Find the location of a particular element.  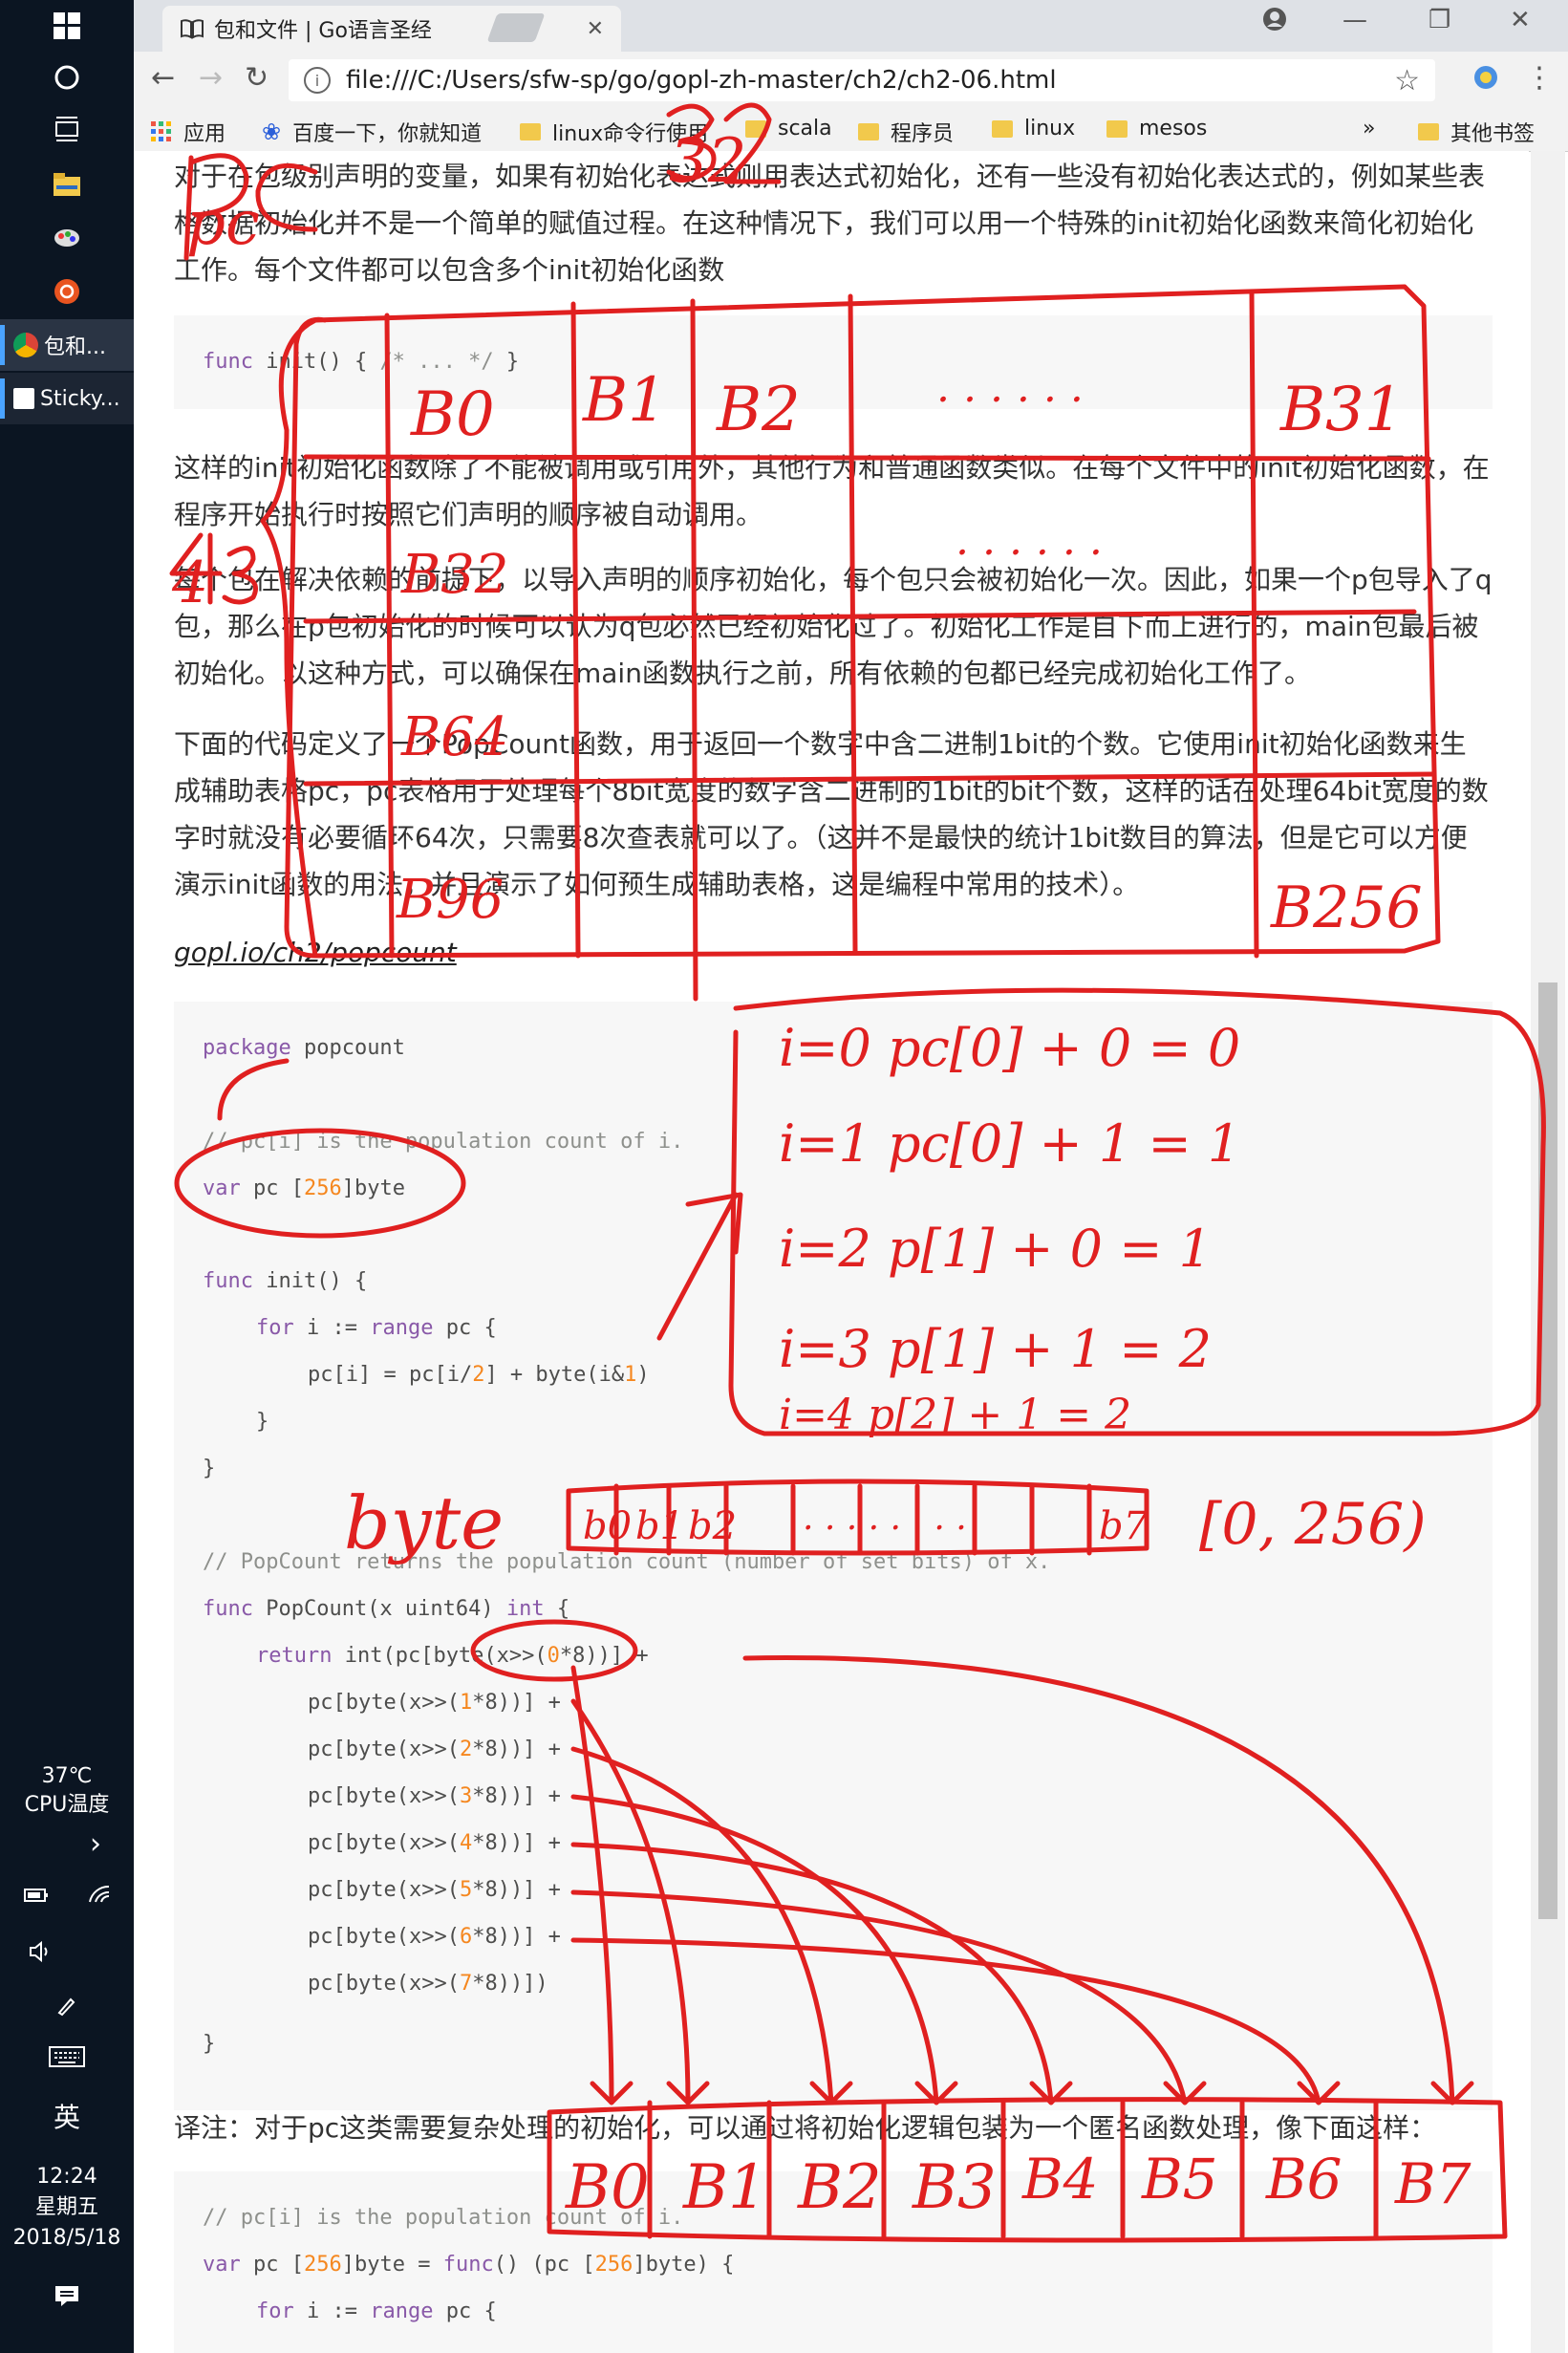

table-row: i=4 p[2] + 1 = 2 is located at coordinates (955, 1415).